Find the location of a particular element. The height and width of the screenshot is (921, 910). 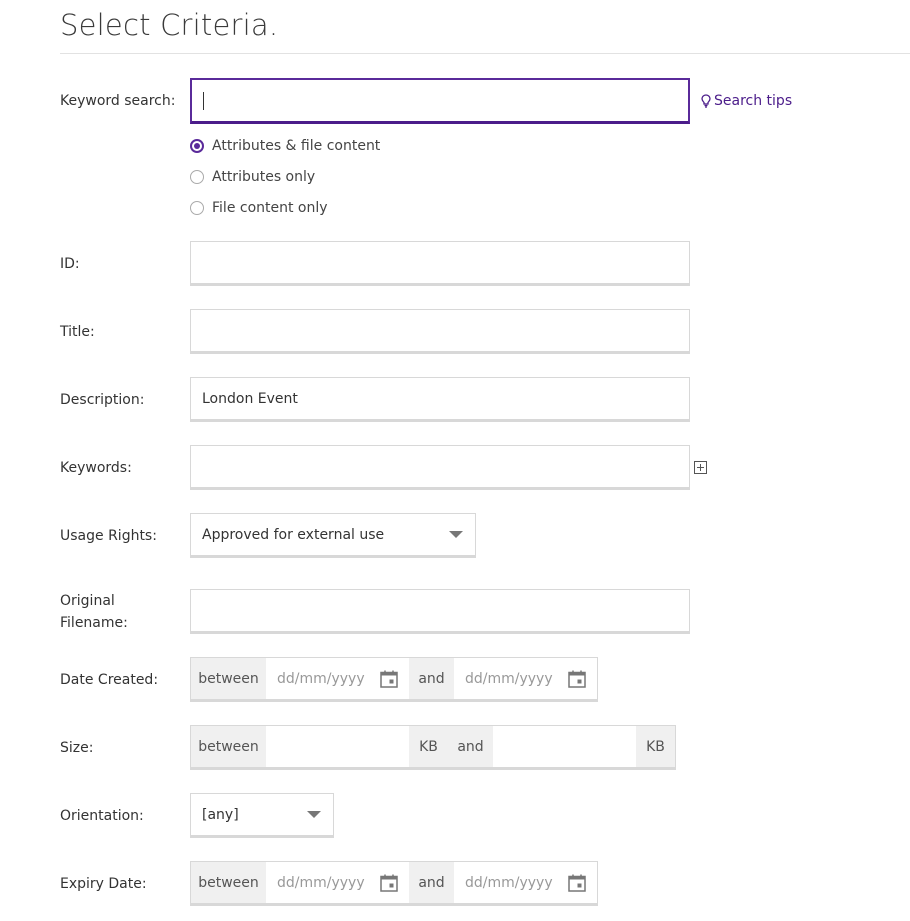

usage-rights-select: Approved for external use is located at coordinates (333, 535).